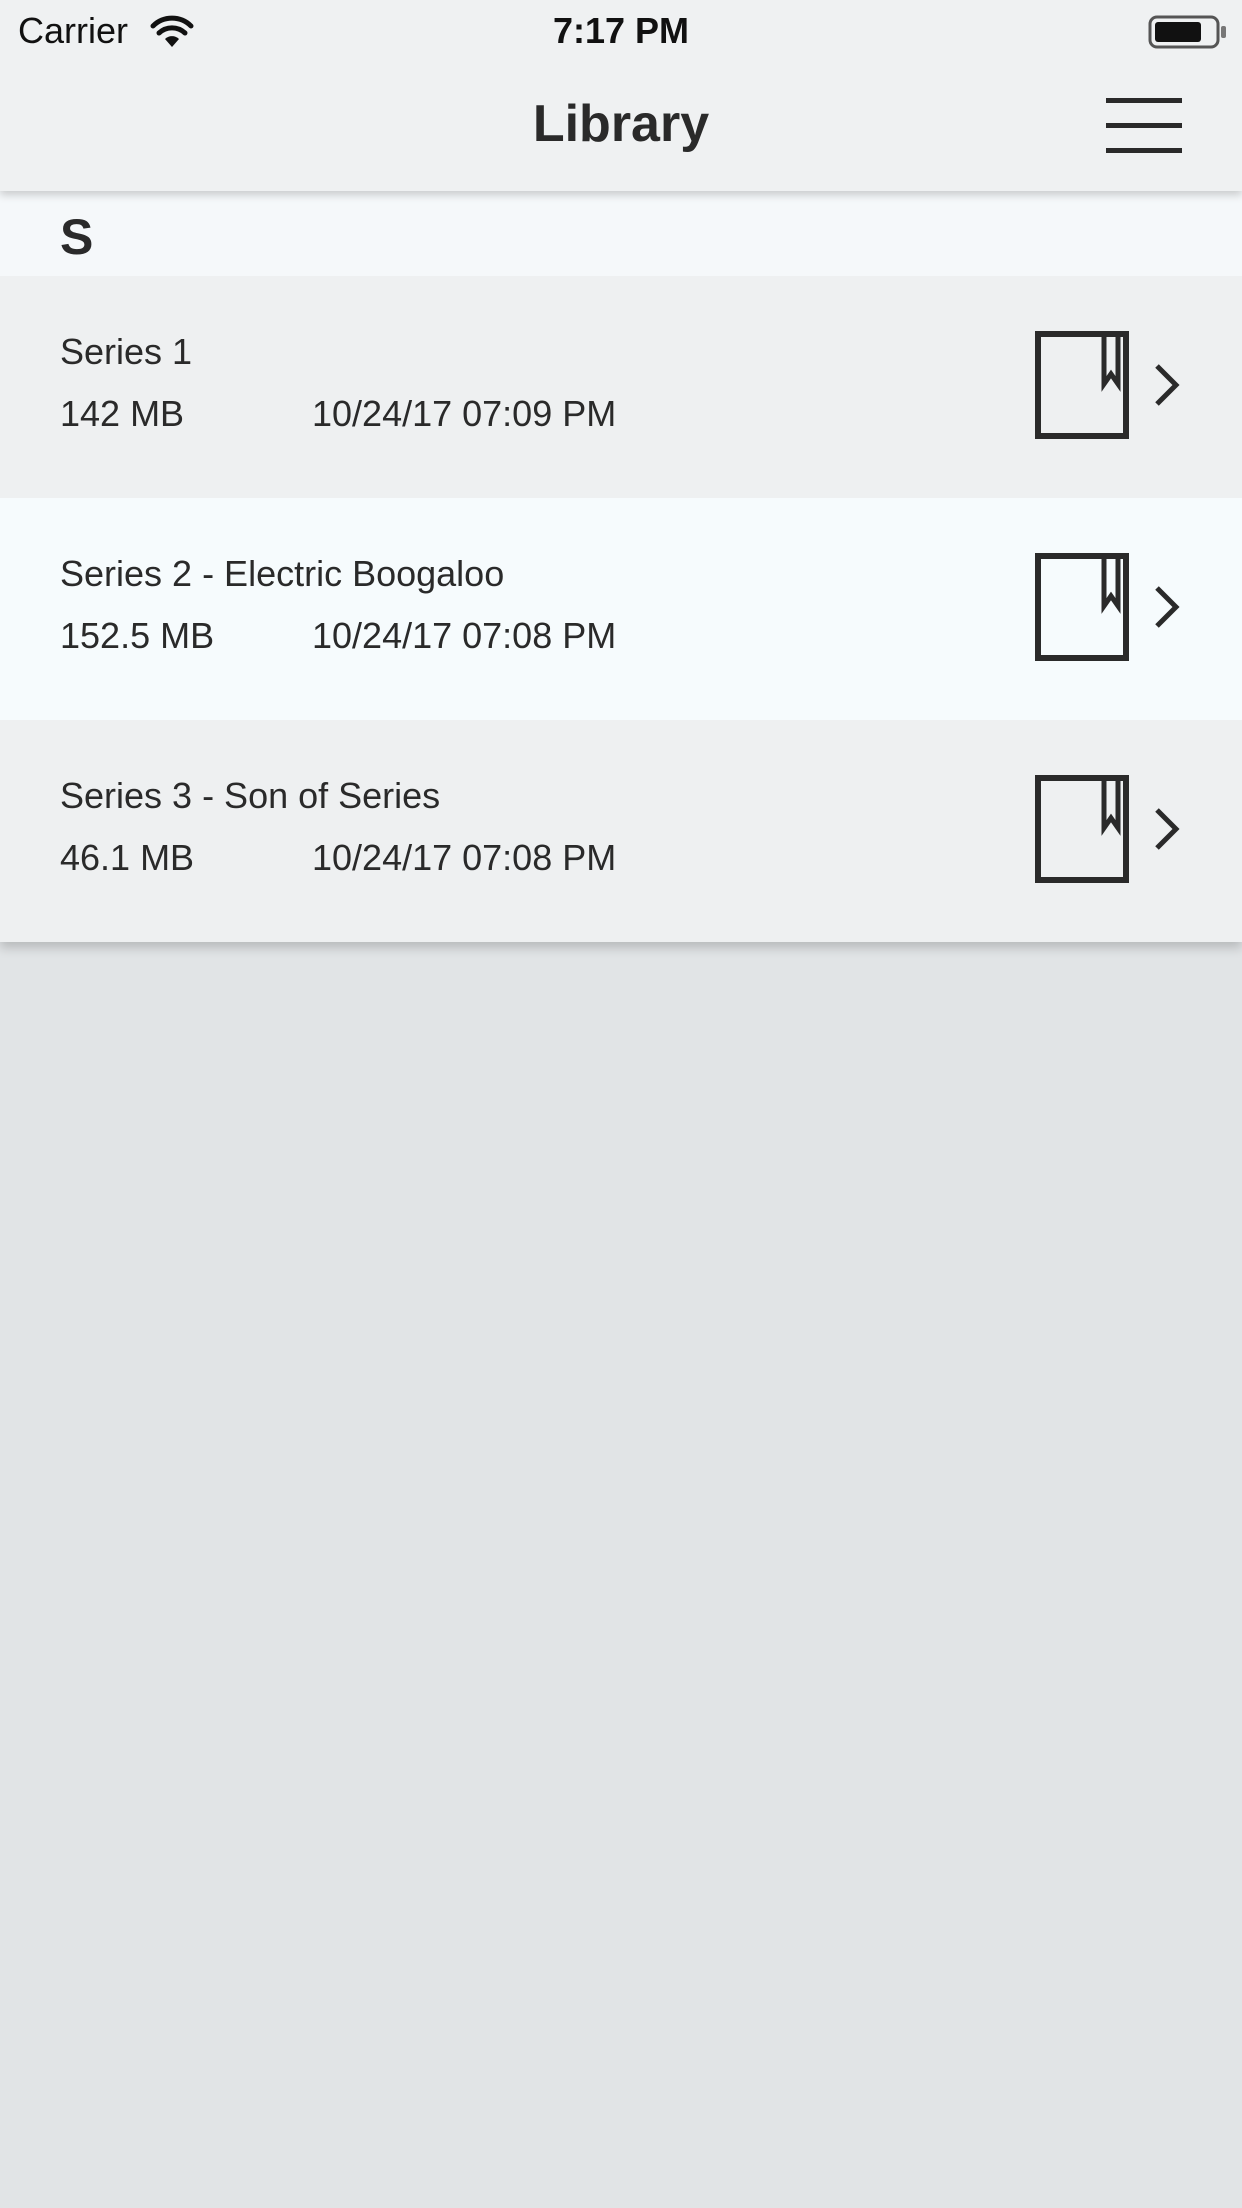  Describe the element at coordinates (282, 573) in the screenshot. I see `item-title: Series 2 - Electric Boogaloo` at that location.